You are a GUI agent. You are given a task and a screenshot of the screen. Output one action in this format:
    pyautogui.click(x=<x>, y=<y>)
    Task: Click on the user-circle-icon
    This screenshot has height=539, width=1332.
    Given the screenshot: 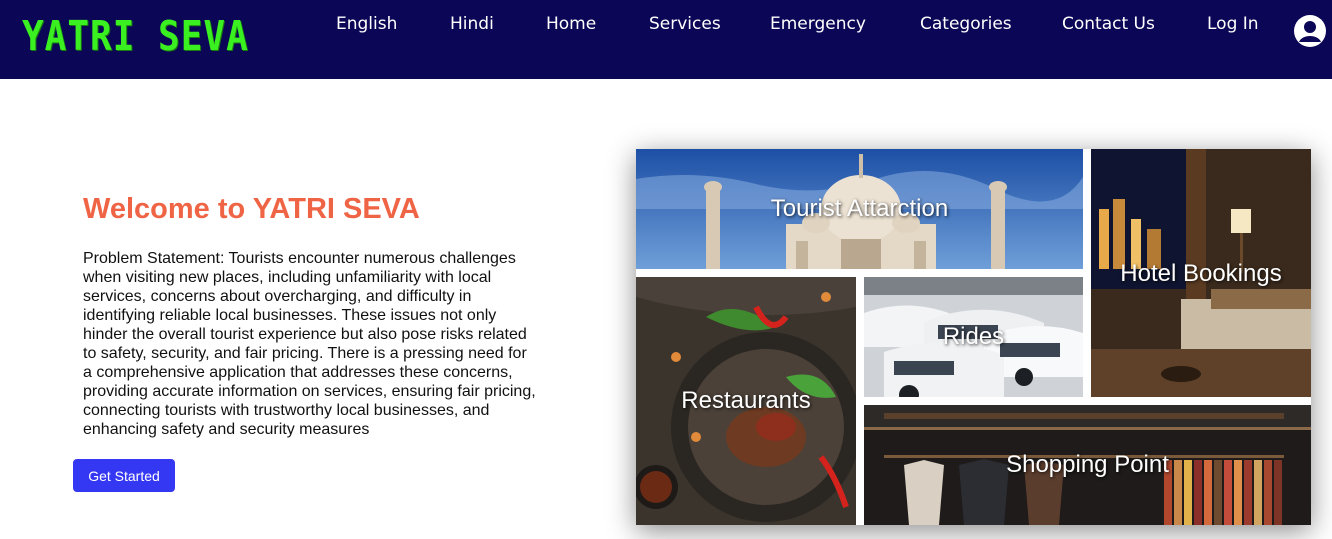 What is the action you would take?
    pyautogui.click(x=1310, y=31)
    